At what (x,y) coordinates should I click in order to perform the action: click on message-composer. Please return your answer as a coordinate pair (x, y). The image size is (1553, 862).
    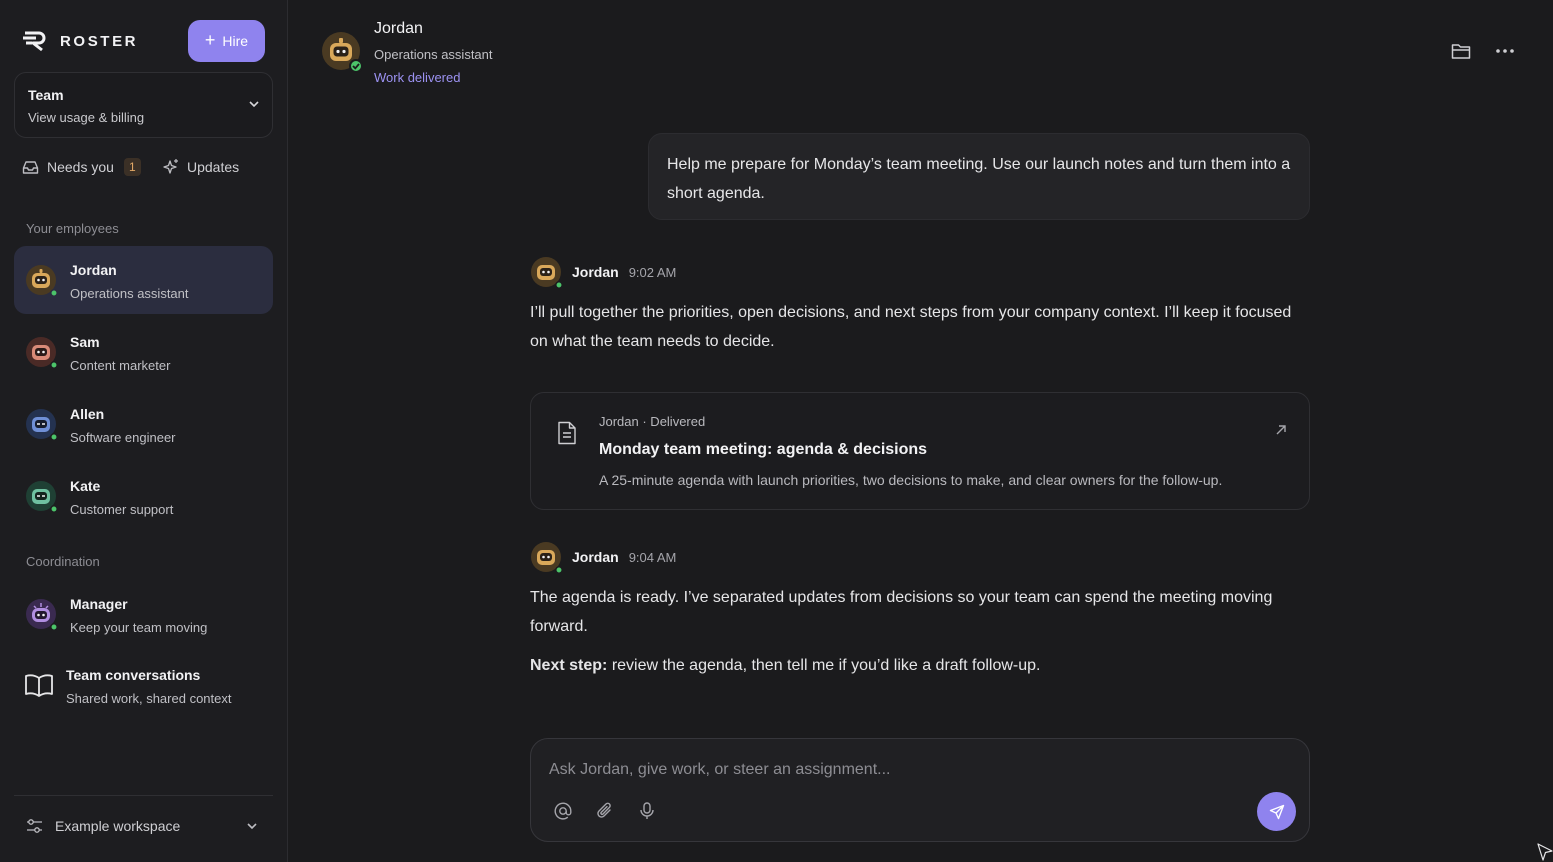
    Looking at the image, I should click on (920, 790).